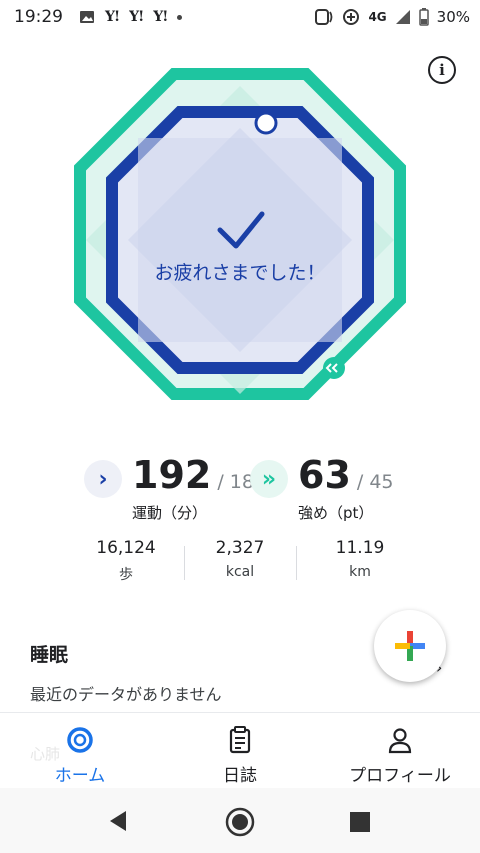 The height and width of the screenshot is (853, 480). Describe the element at coordinates (442, 70) in the screenshot. I see `info-button: i` at that location.